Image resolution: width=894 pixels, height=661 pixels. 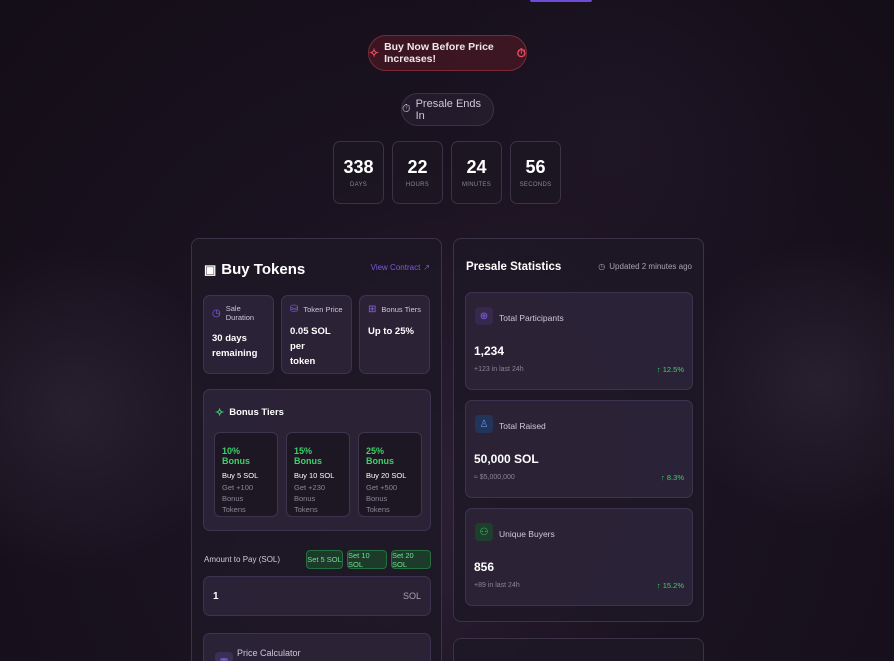 I want to click on info-value: token, so click(x=303, y=362).